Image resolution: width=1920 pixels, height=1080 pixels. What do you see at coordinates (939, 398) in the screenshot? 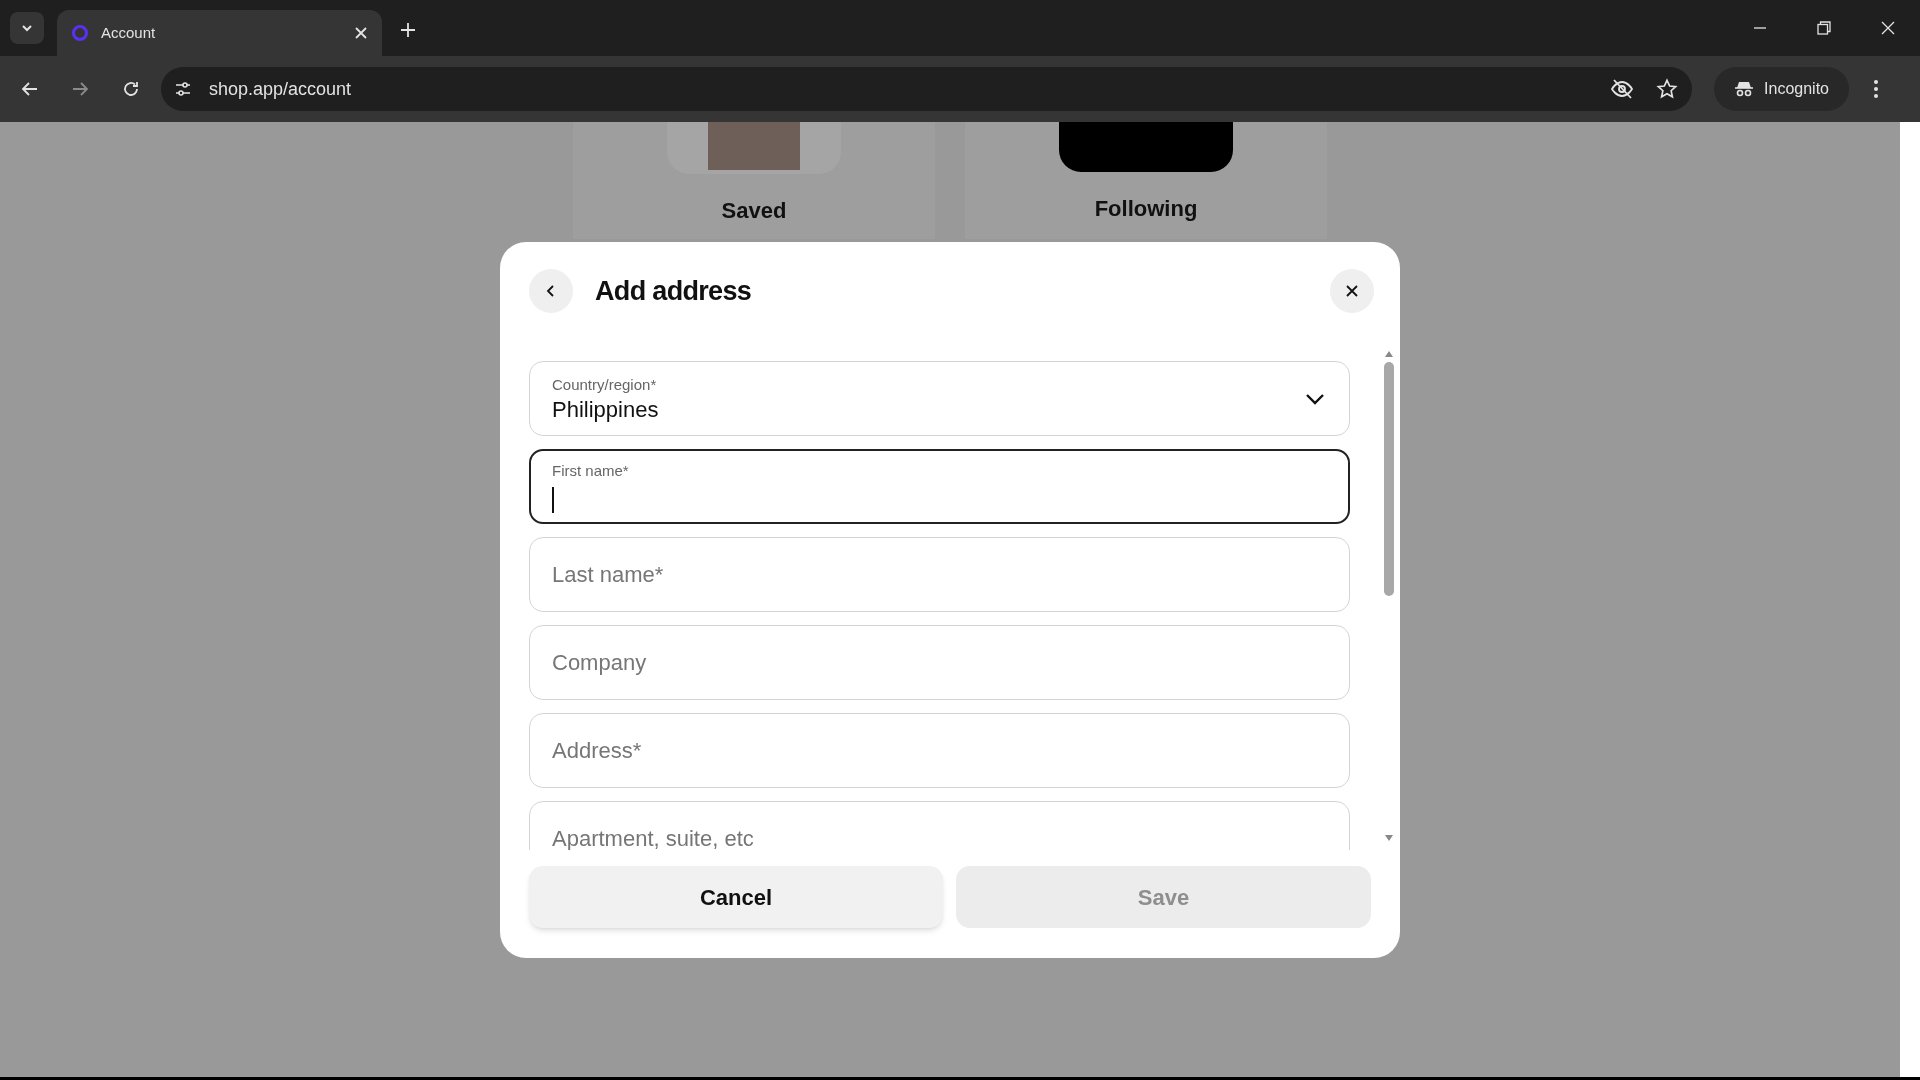
I see `country-select: Country/region* Philippines` at bounding box center [939, 398].